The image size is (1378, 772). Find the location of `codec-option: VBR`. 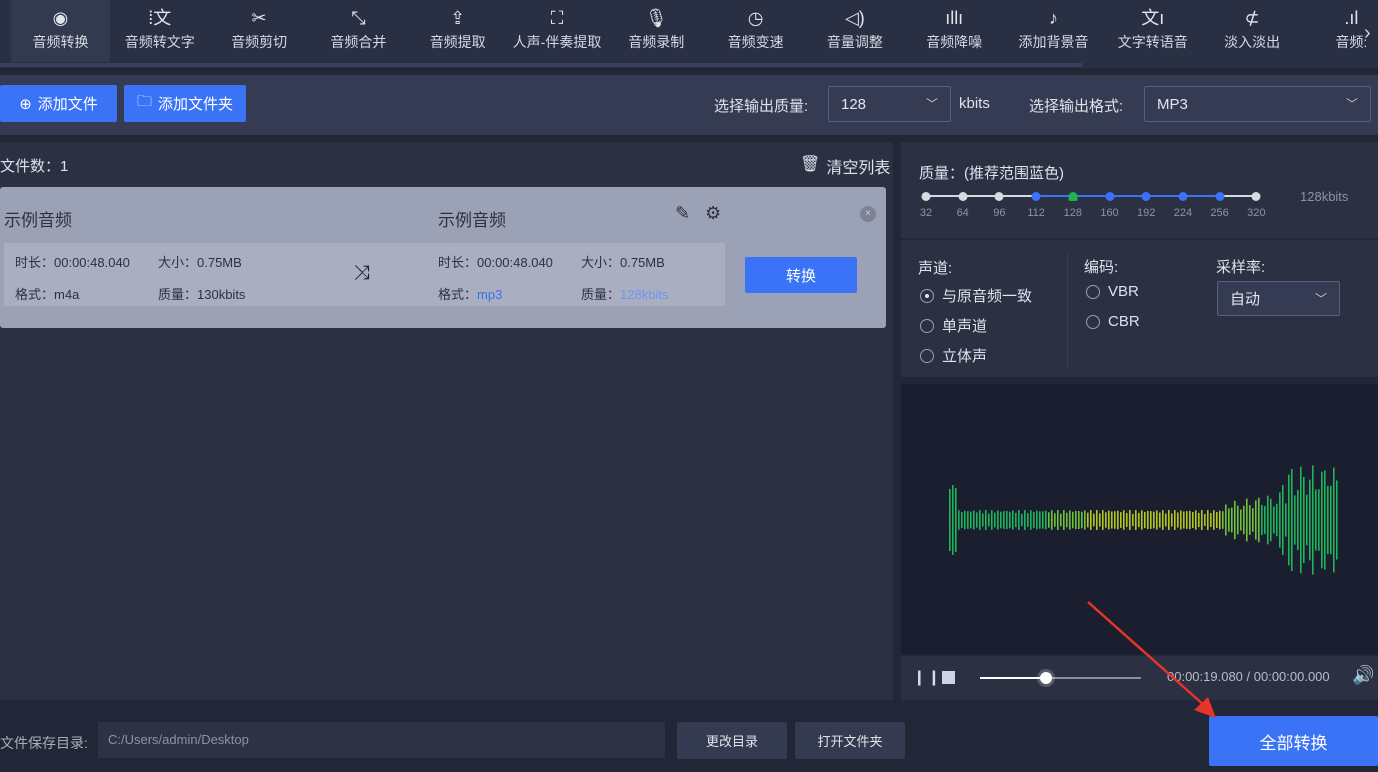

codec-option: VBR is located at coordinates (1112, 291).